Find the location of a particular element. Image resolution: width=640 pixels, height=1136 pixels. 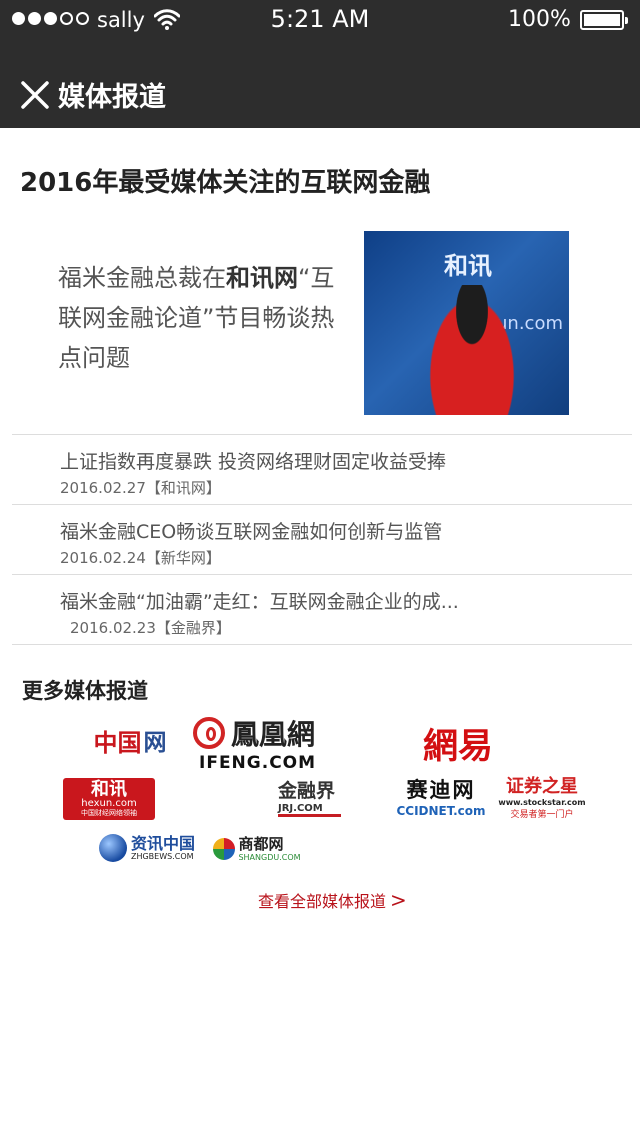

interviewee-figure is located at coordinates (472, 350).